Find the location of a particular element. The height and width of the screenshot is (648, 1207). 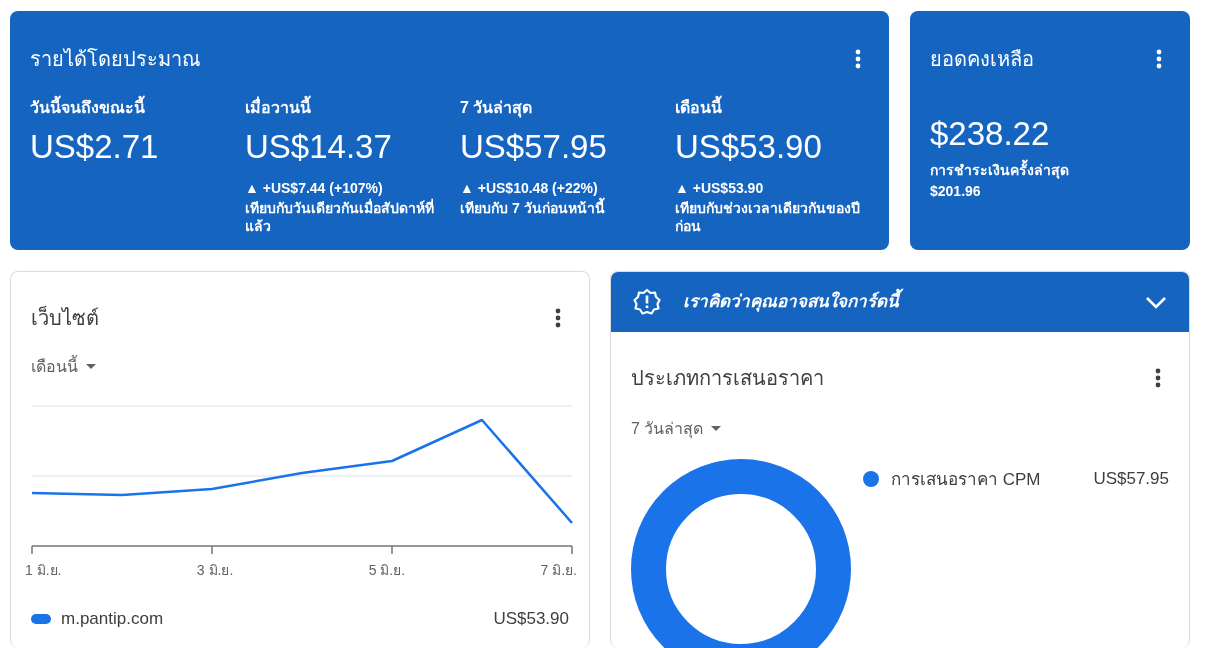

metric-change: ▲ +US$7.44 (+107%) is located at coordinates (314, 188).